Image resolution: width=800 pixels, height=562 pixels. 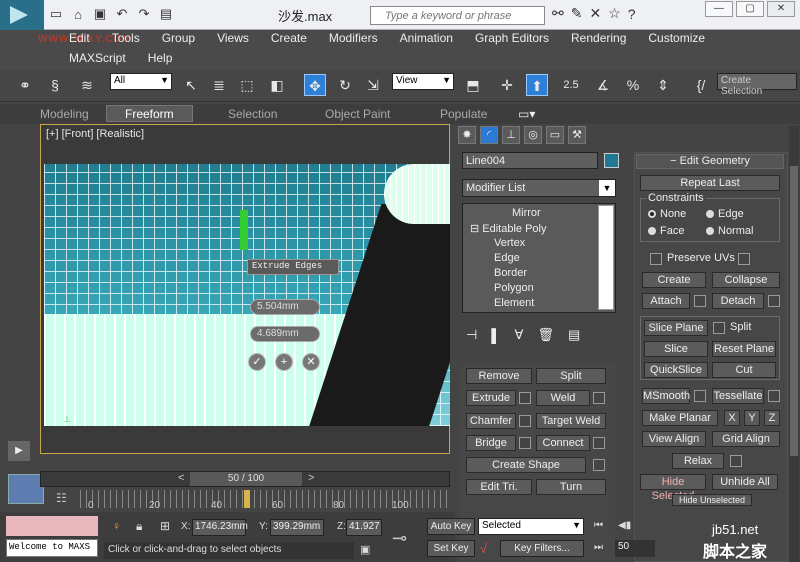 I want to click on modify-tab-icon: ◜, so click(x=489, y=135).